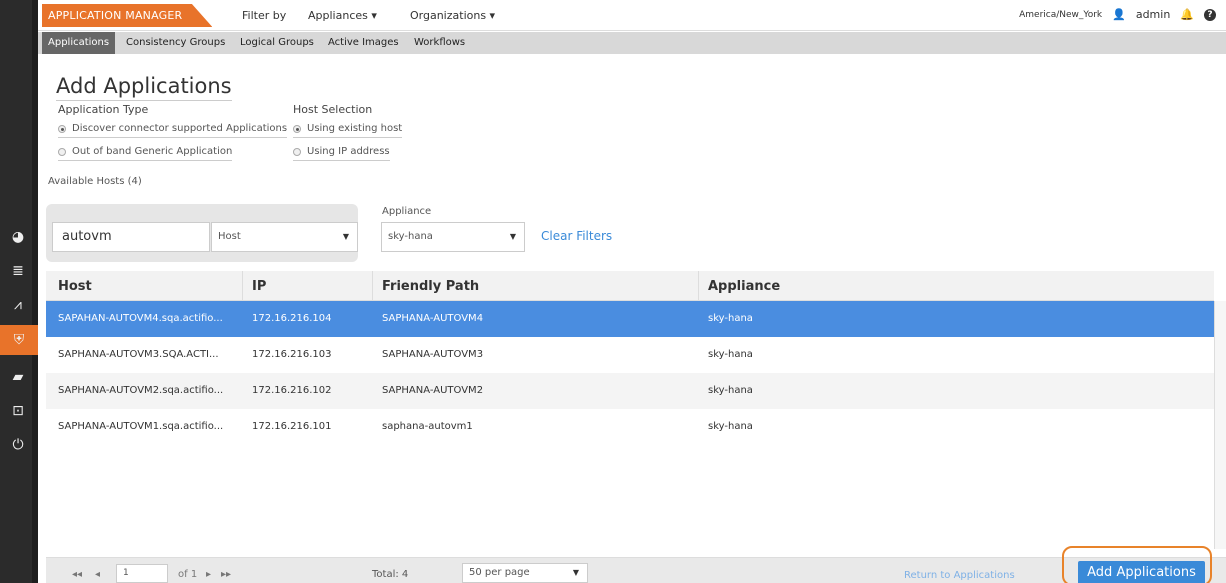  What do you see at coordinates (18, 411) in the screenshot?
I see `monitor-icon: ⊡` at bounding box center [18, 411].